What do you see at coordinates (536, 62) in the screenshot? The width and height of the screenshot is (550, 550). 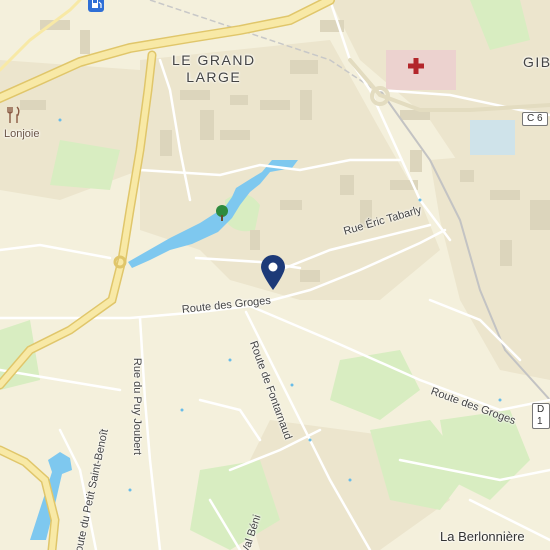 I see `area-label-edge: GIB` at bounding box center [536, 62].